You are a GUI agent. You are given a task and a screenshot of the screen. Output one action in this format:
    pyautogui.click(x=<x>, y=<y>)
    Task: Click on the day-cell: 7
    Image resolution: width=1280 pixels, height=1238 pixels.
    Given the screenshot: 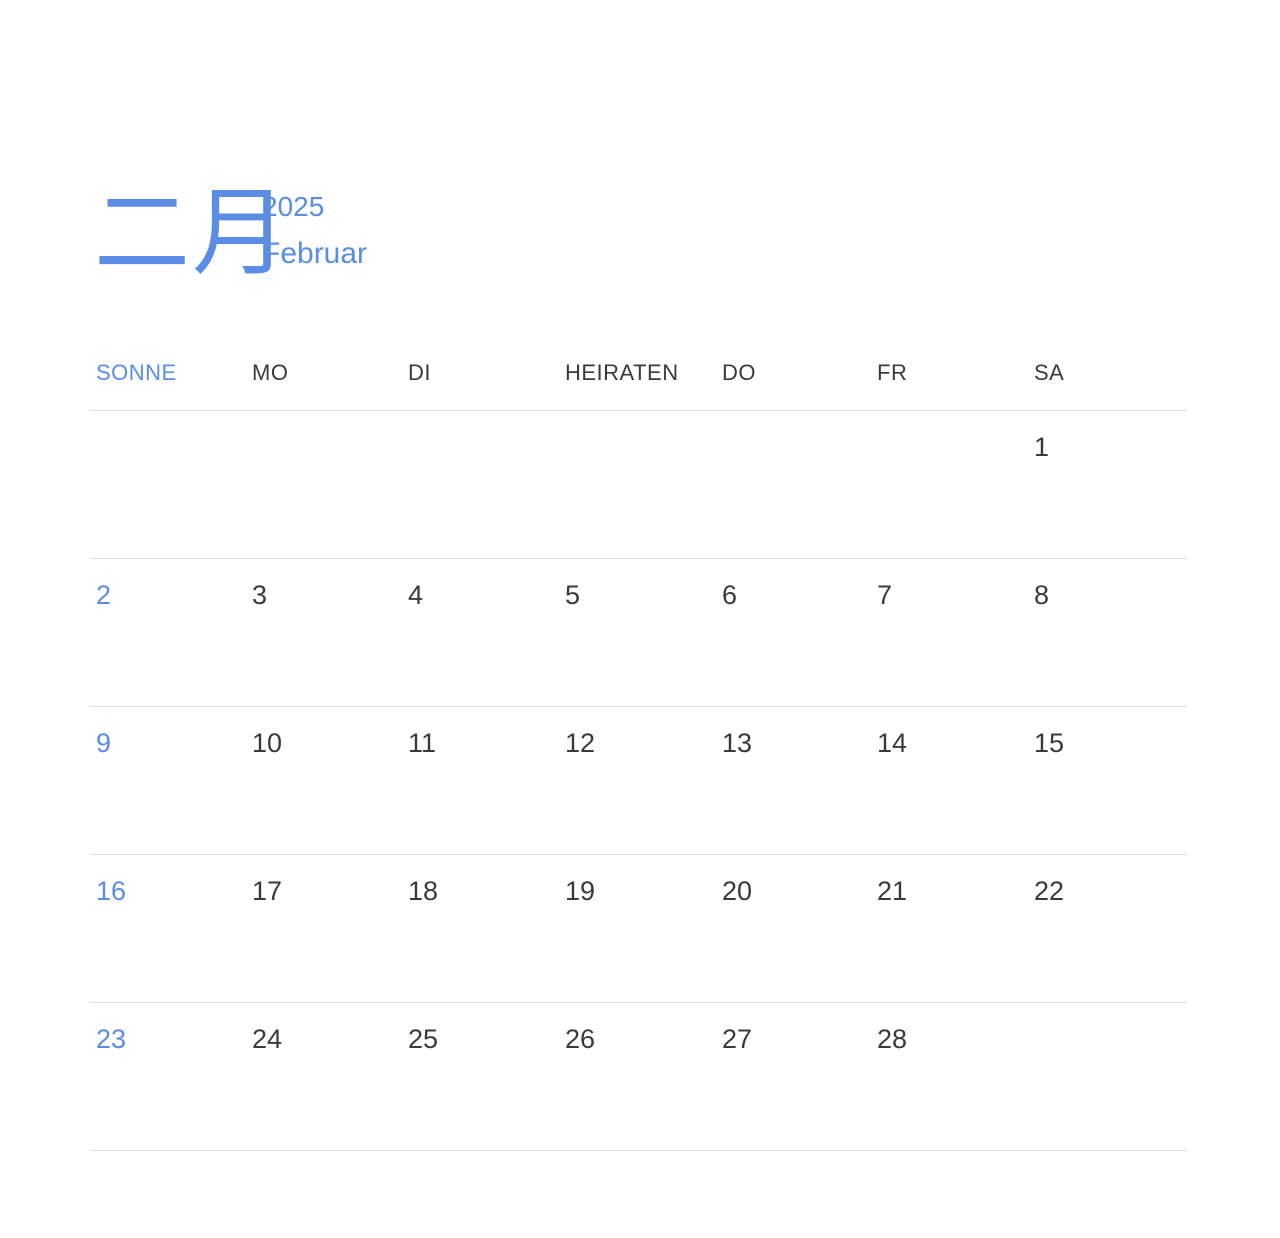 What is the action you would take?
    pyautogui.click(x=885, y=595)
    